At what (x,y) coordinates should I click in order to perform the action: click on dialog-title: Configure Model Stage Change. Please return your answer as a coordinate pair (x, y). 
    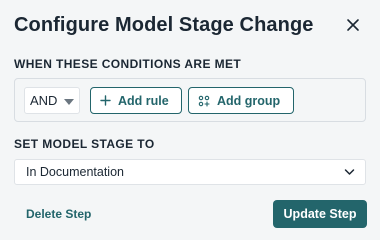
    Looking at the image, I should click on (164, 25).